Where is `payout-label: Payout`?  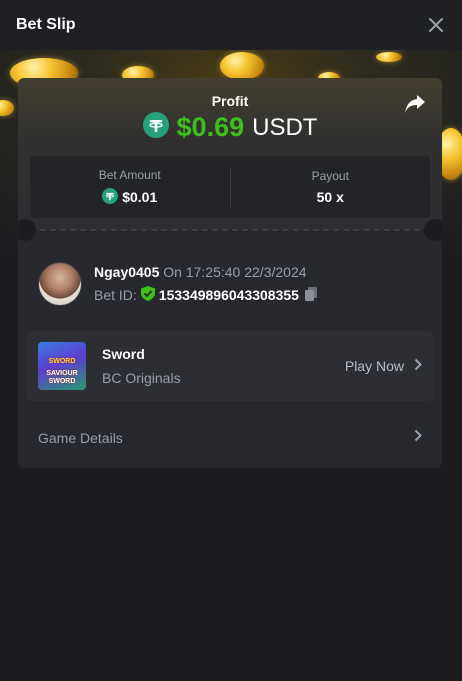
payout-label: Payout is located at coordinates (330, 176).